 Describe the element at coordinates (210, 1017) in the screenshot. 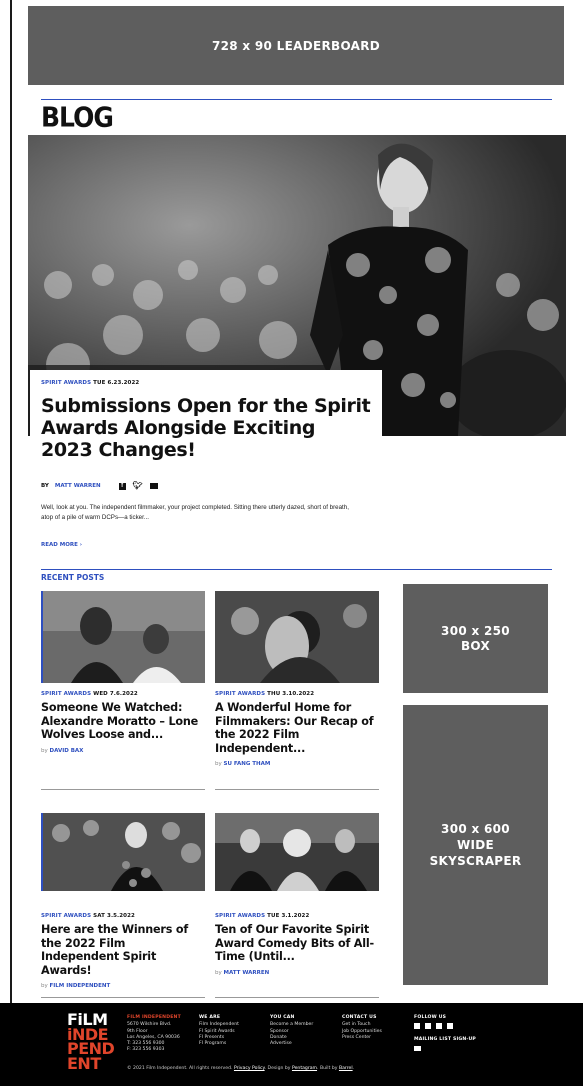

I see `footer-we-are-heading: WE ARE` at that location.